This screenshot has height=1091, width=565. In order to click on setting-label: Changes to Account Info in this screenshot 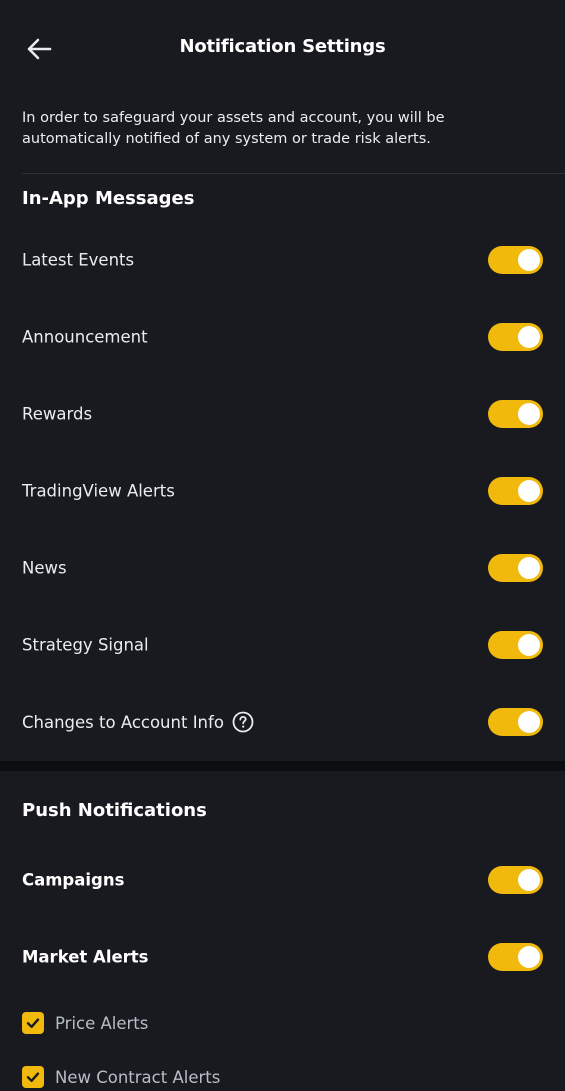, I will do `click(123, 722)`.